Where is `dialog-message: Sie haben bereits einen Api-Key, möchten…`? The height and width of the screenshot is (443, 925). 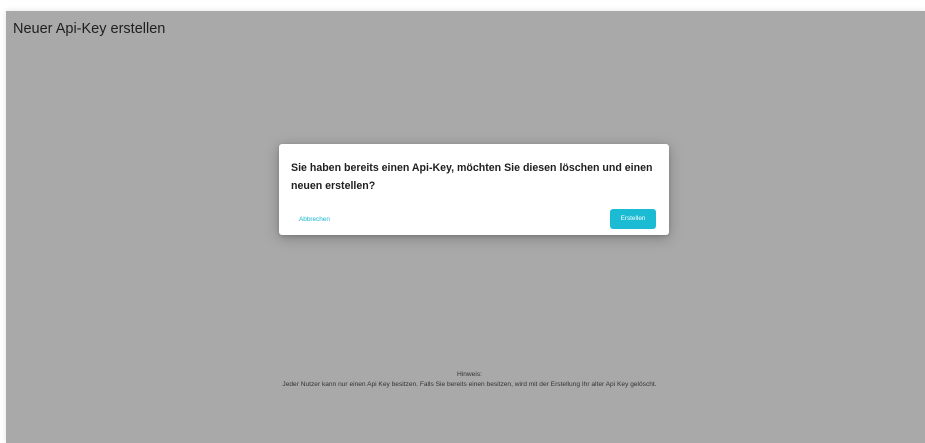 dialog-message: Sie haben bereits einen Api-Key, möchten… is located at coordinates (472, 177).